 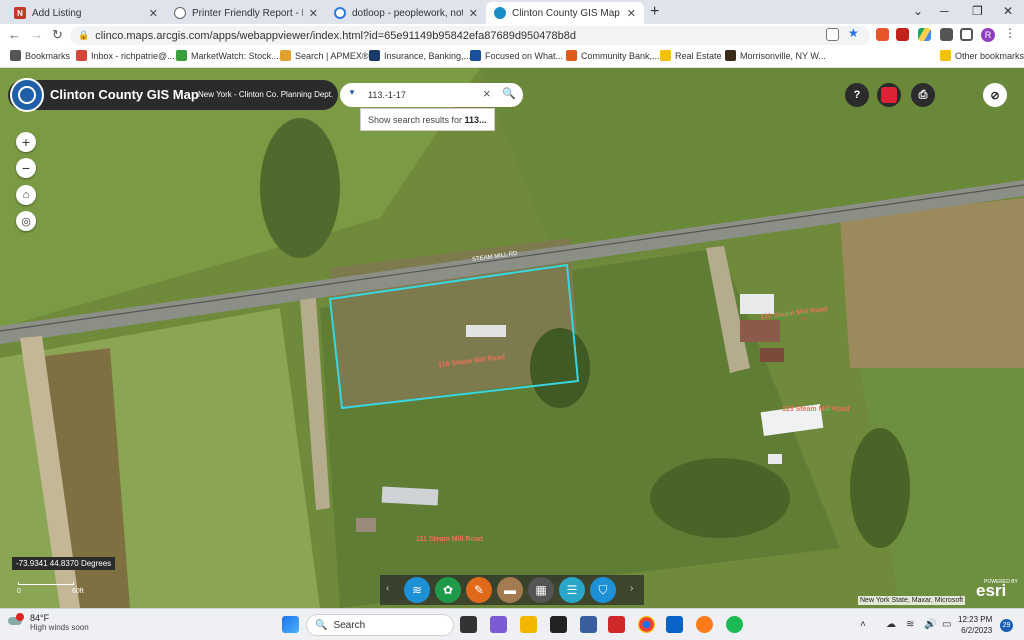 I want to click on netflix-favicon-icon: N, so click(x=20, y=13).